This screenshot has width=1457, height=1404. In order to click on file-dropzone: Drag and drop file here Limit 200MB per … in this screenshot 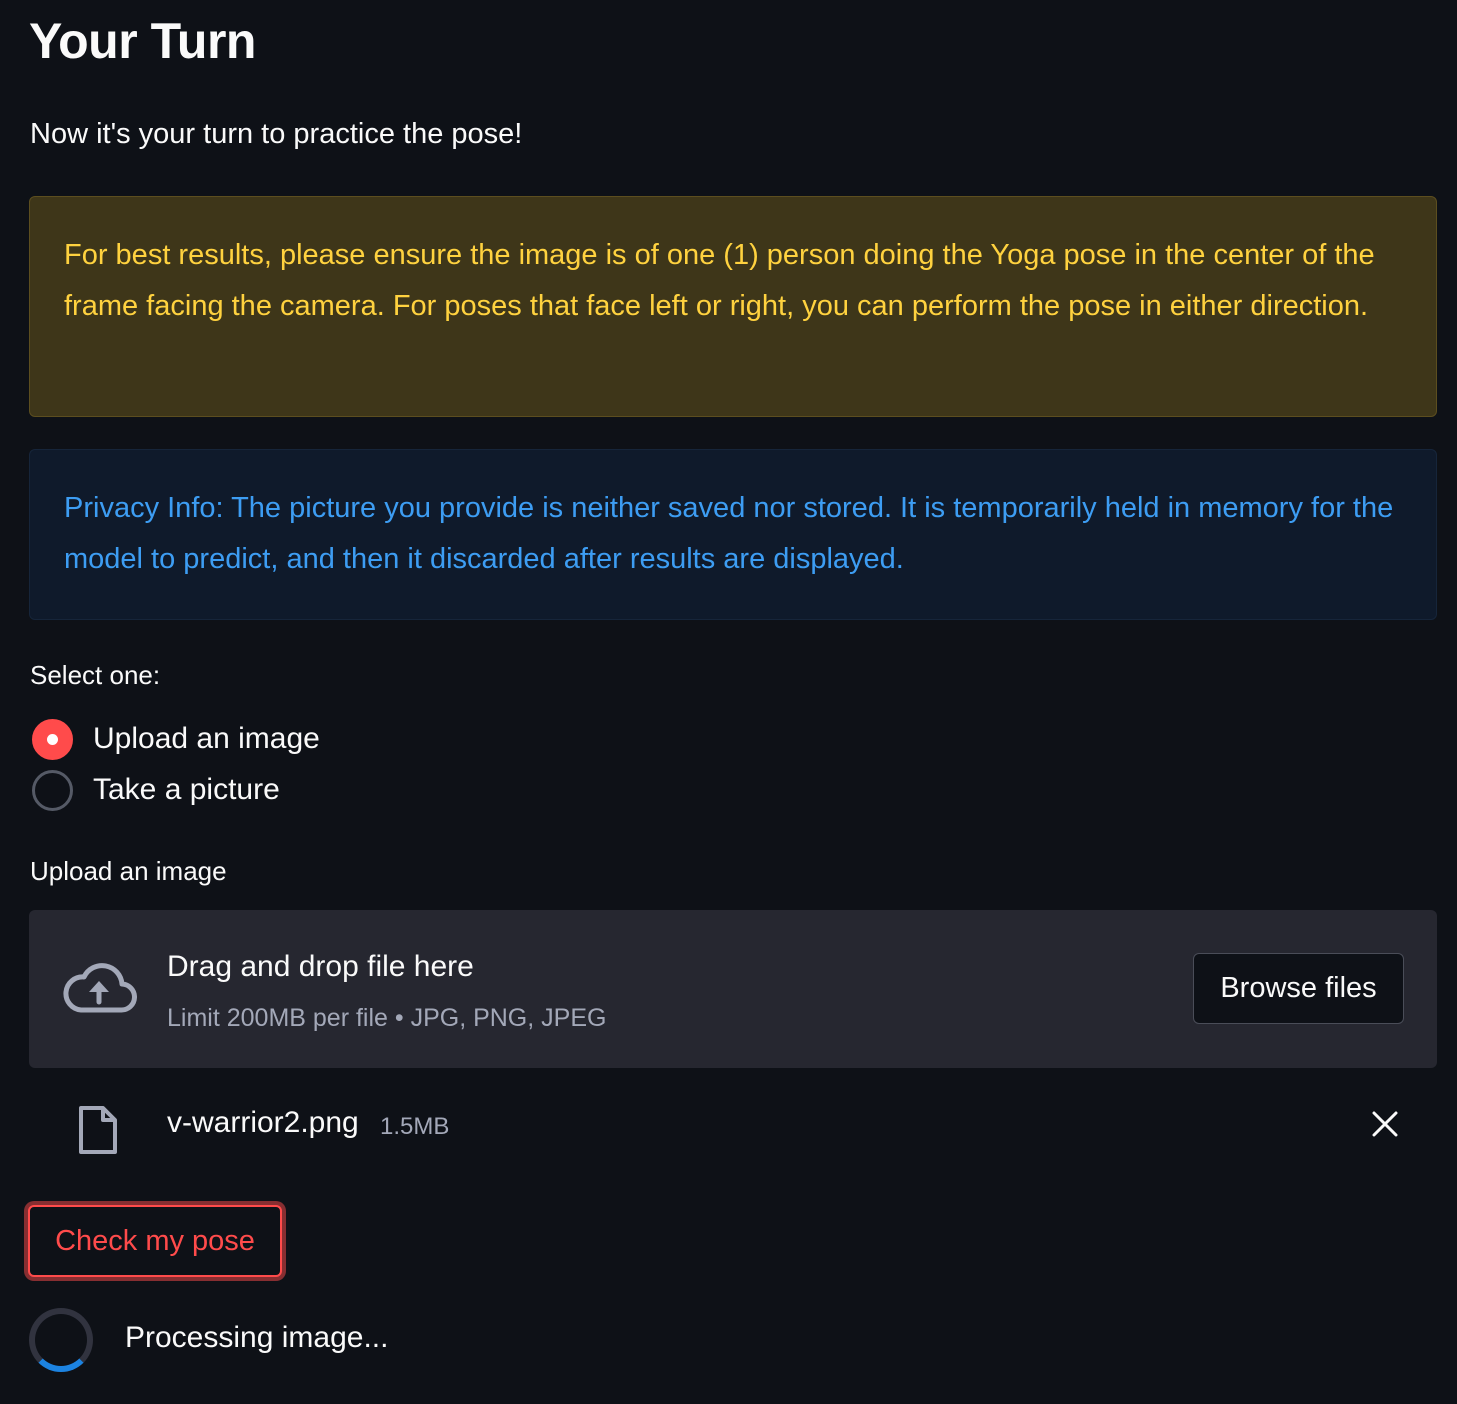, I will do `click(733, 989)`.